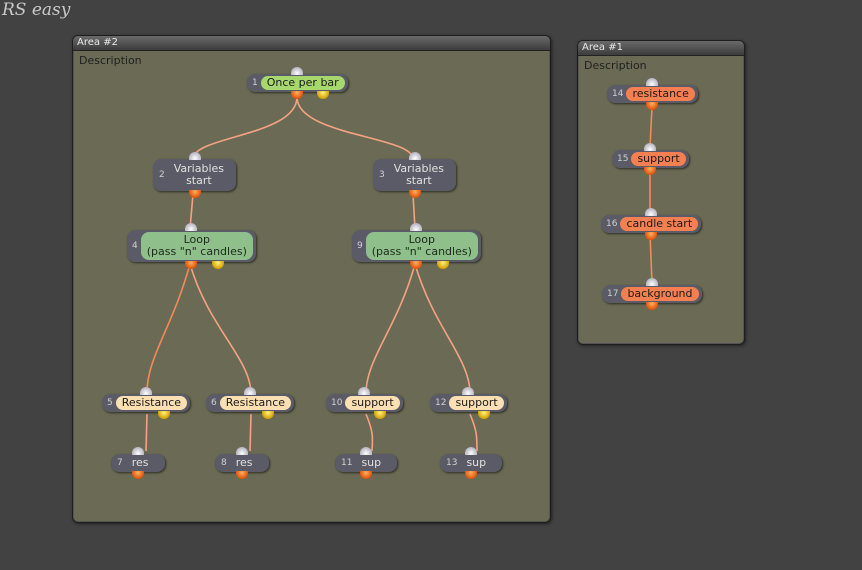 Image resolution: width=862 pixels, height=570 pixels. Describe the element at coordinates (613, 294) in the screenshot. I see `node-number: 17` at that location.